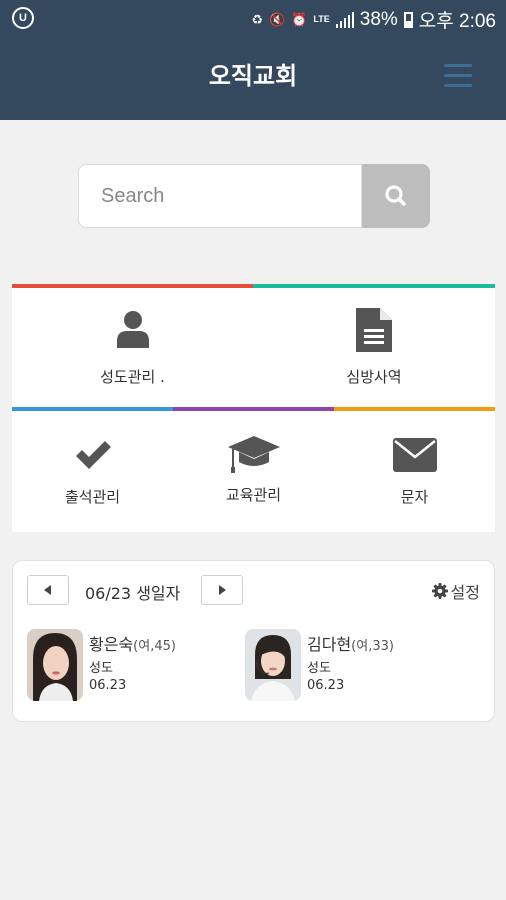  I want to click on person-meta: (여,33), so click(372, 646).